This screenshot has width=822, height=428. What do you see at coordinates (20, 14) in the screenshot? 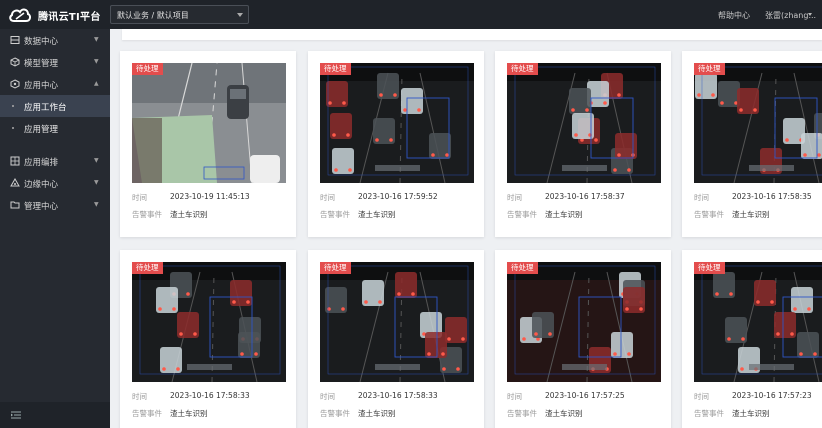
I see `cloud-logo-icon` at bounding box center [20, 14].